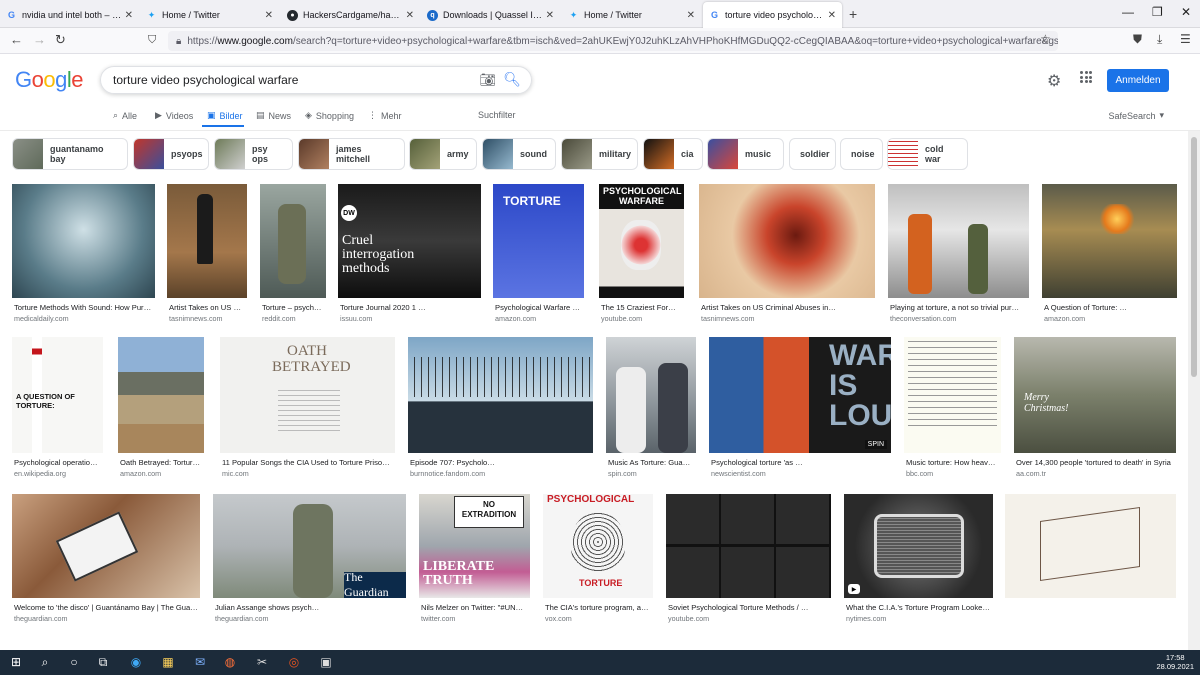 This screenshot has width=1200, height=675. I want to click on safesearch-dropdown: SafeSearch ▾, so click(1136, 115).